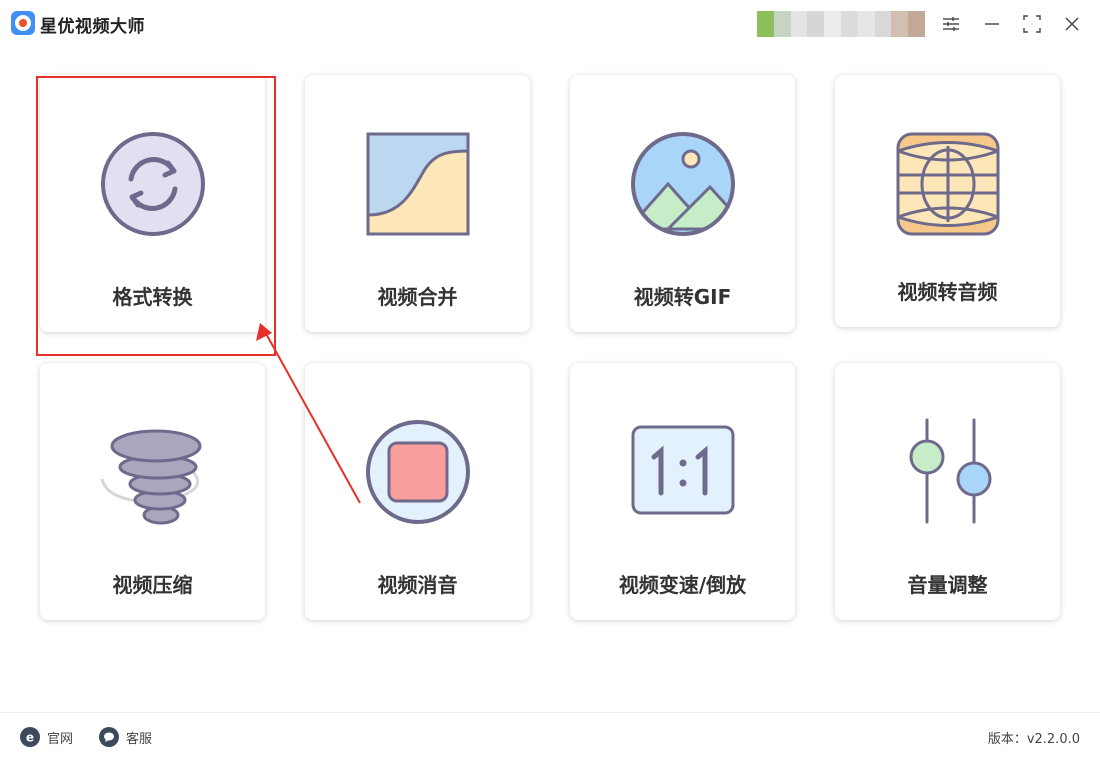 This screenshot has height=760, width=1100. I want to click on footer-bar: e 官网 客服 版本：v2.2.0.0, so click(550, 736).